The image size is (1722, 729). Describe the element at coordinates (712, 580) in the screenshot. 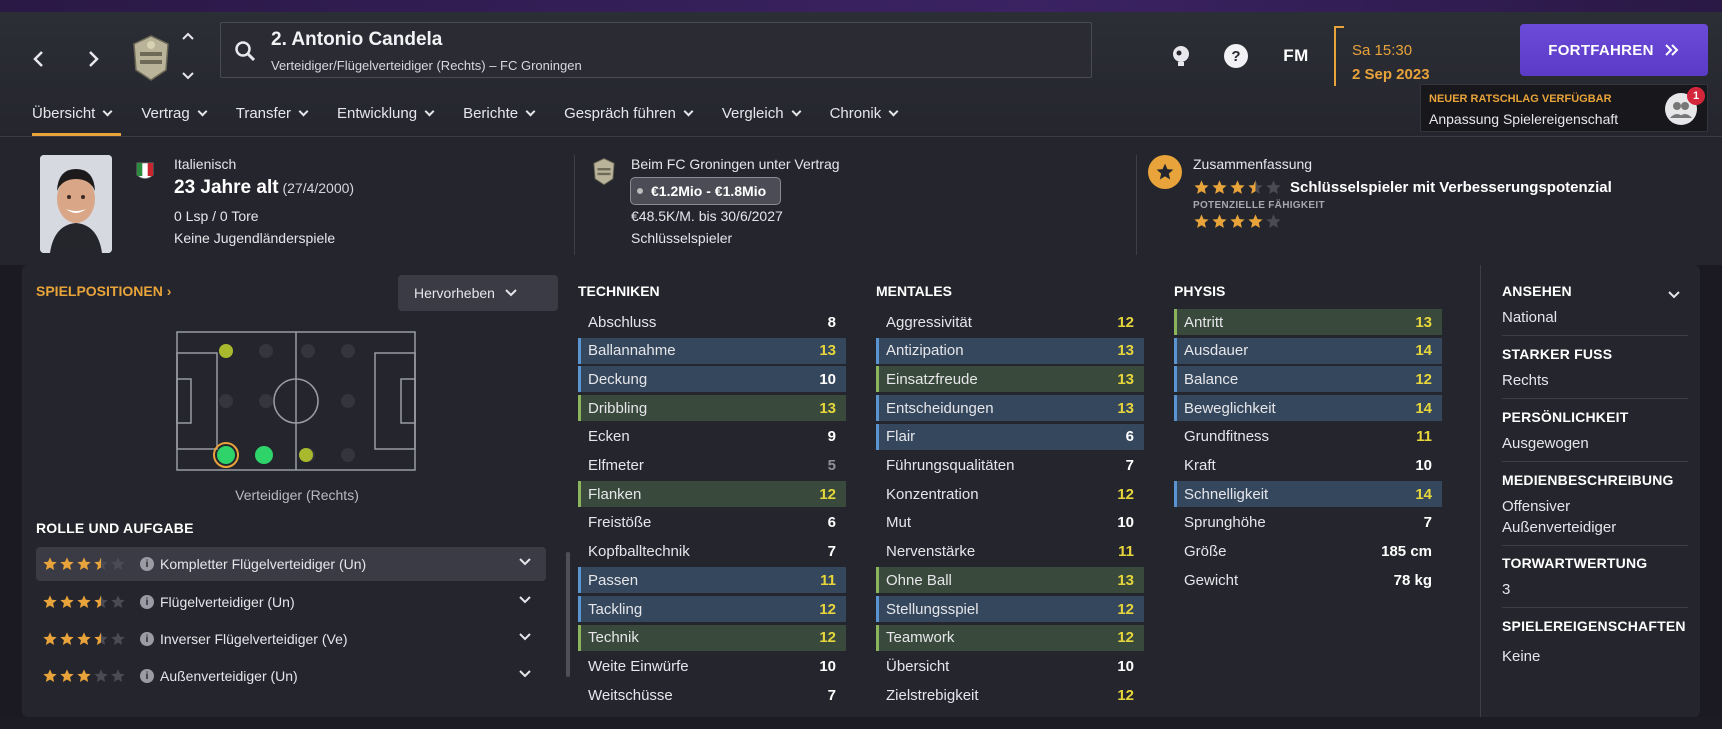

I see `attribute-row: Passen 11` at that location.